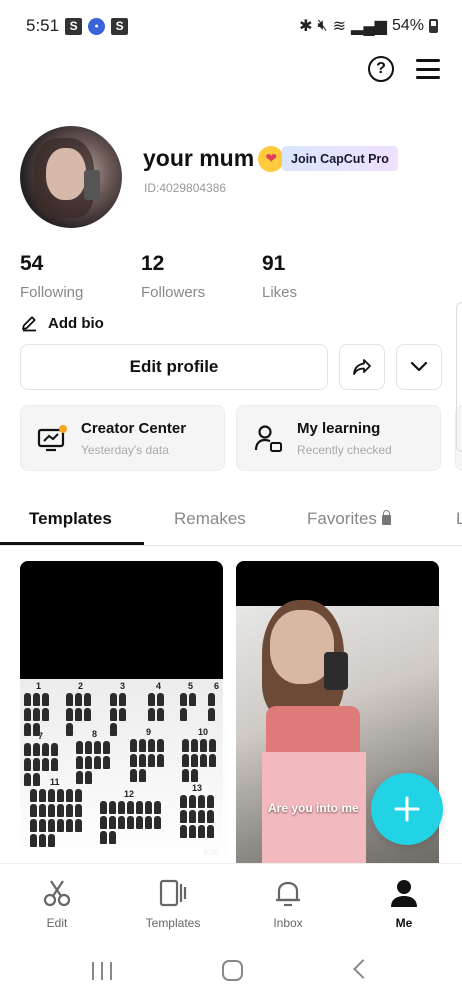 Image resolution: width=462 pixels, height=1002 pixels. I want to click on group-number: 5, so click(191, 686).